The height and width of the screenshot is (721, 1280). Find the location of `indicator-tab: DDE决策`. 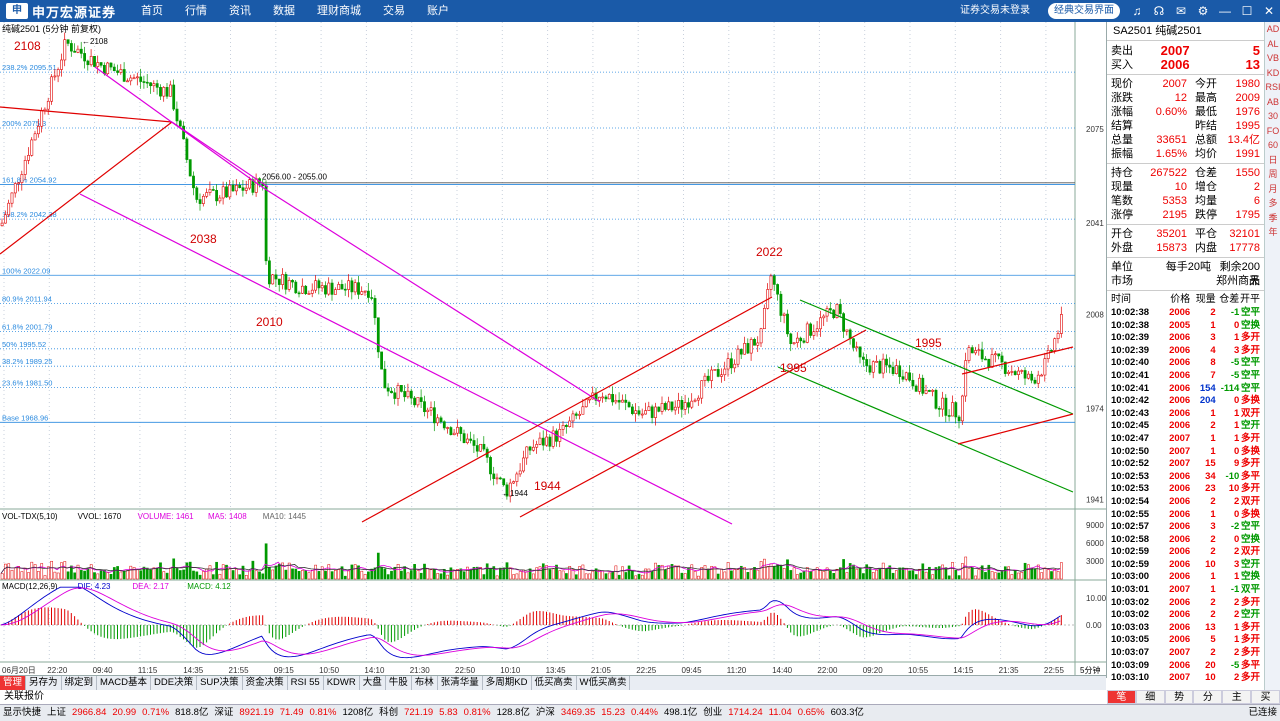

indicator-tab: DDE决策 is located at coordinates (174, 683).